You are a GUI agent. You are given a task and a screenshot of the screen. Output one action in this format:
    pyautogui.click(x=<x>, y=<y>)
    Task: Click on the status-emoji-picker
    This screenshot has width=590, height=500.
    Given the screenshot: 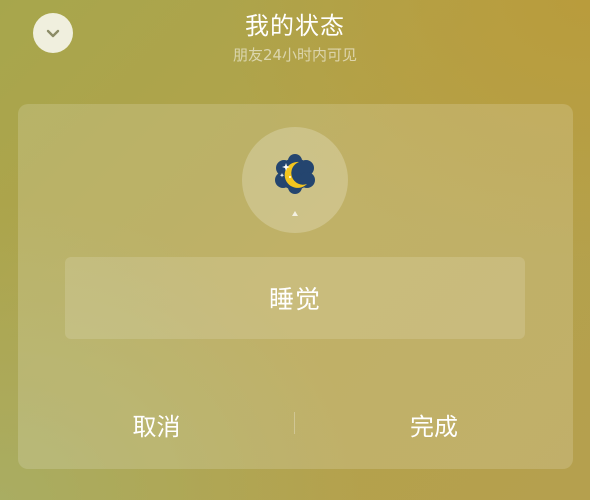 What is the action you would take?
    pyautogui.click(x=295, y=180)
    